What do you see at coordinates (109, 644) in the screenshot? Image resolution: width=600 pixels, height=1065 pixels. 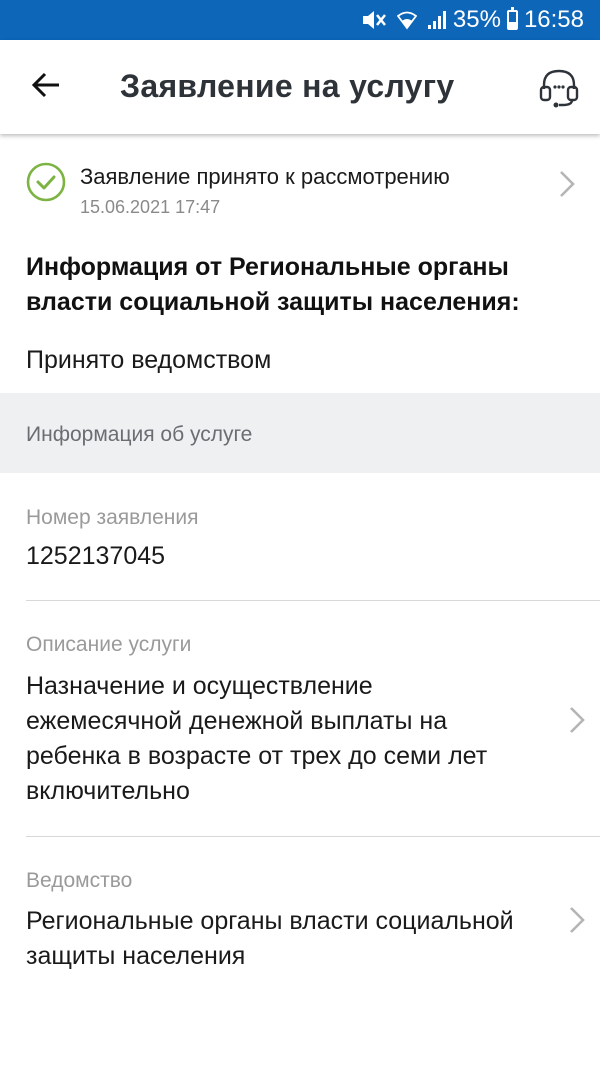 I see `service-description-label: Описание услуги` at bounding box center [109, 644].